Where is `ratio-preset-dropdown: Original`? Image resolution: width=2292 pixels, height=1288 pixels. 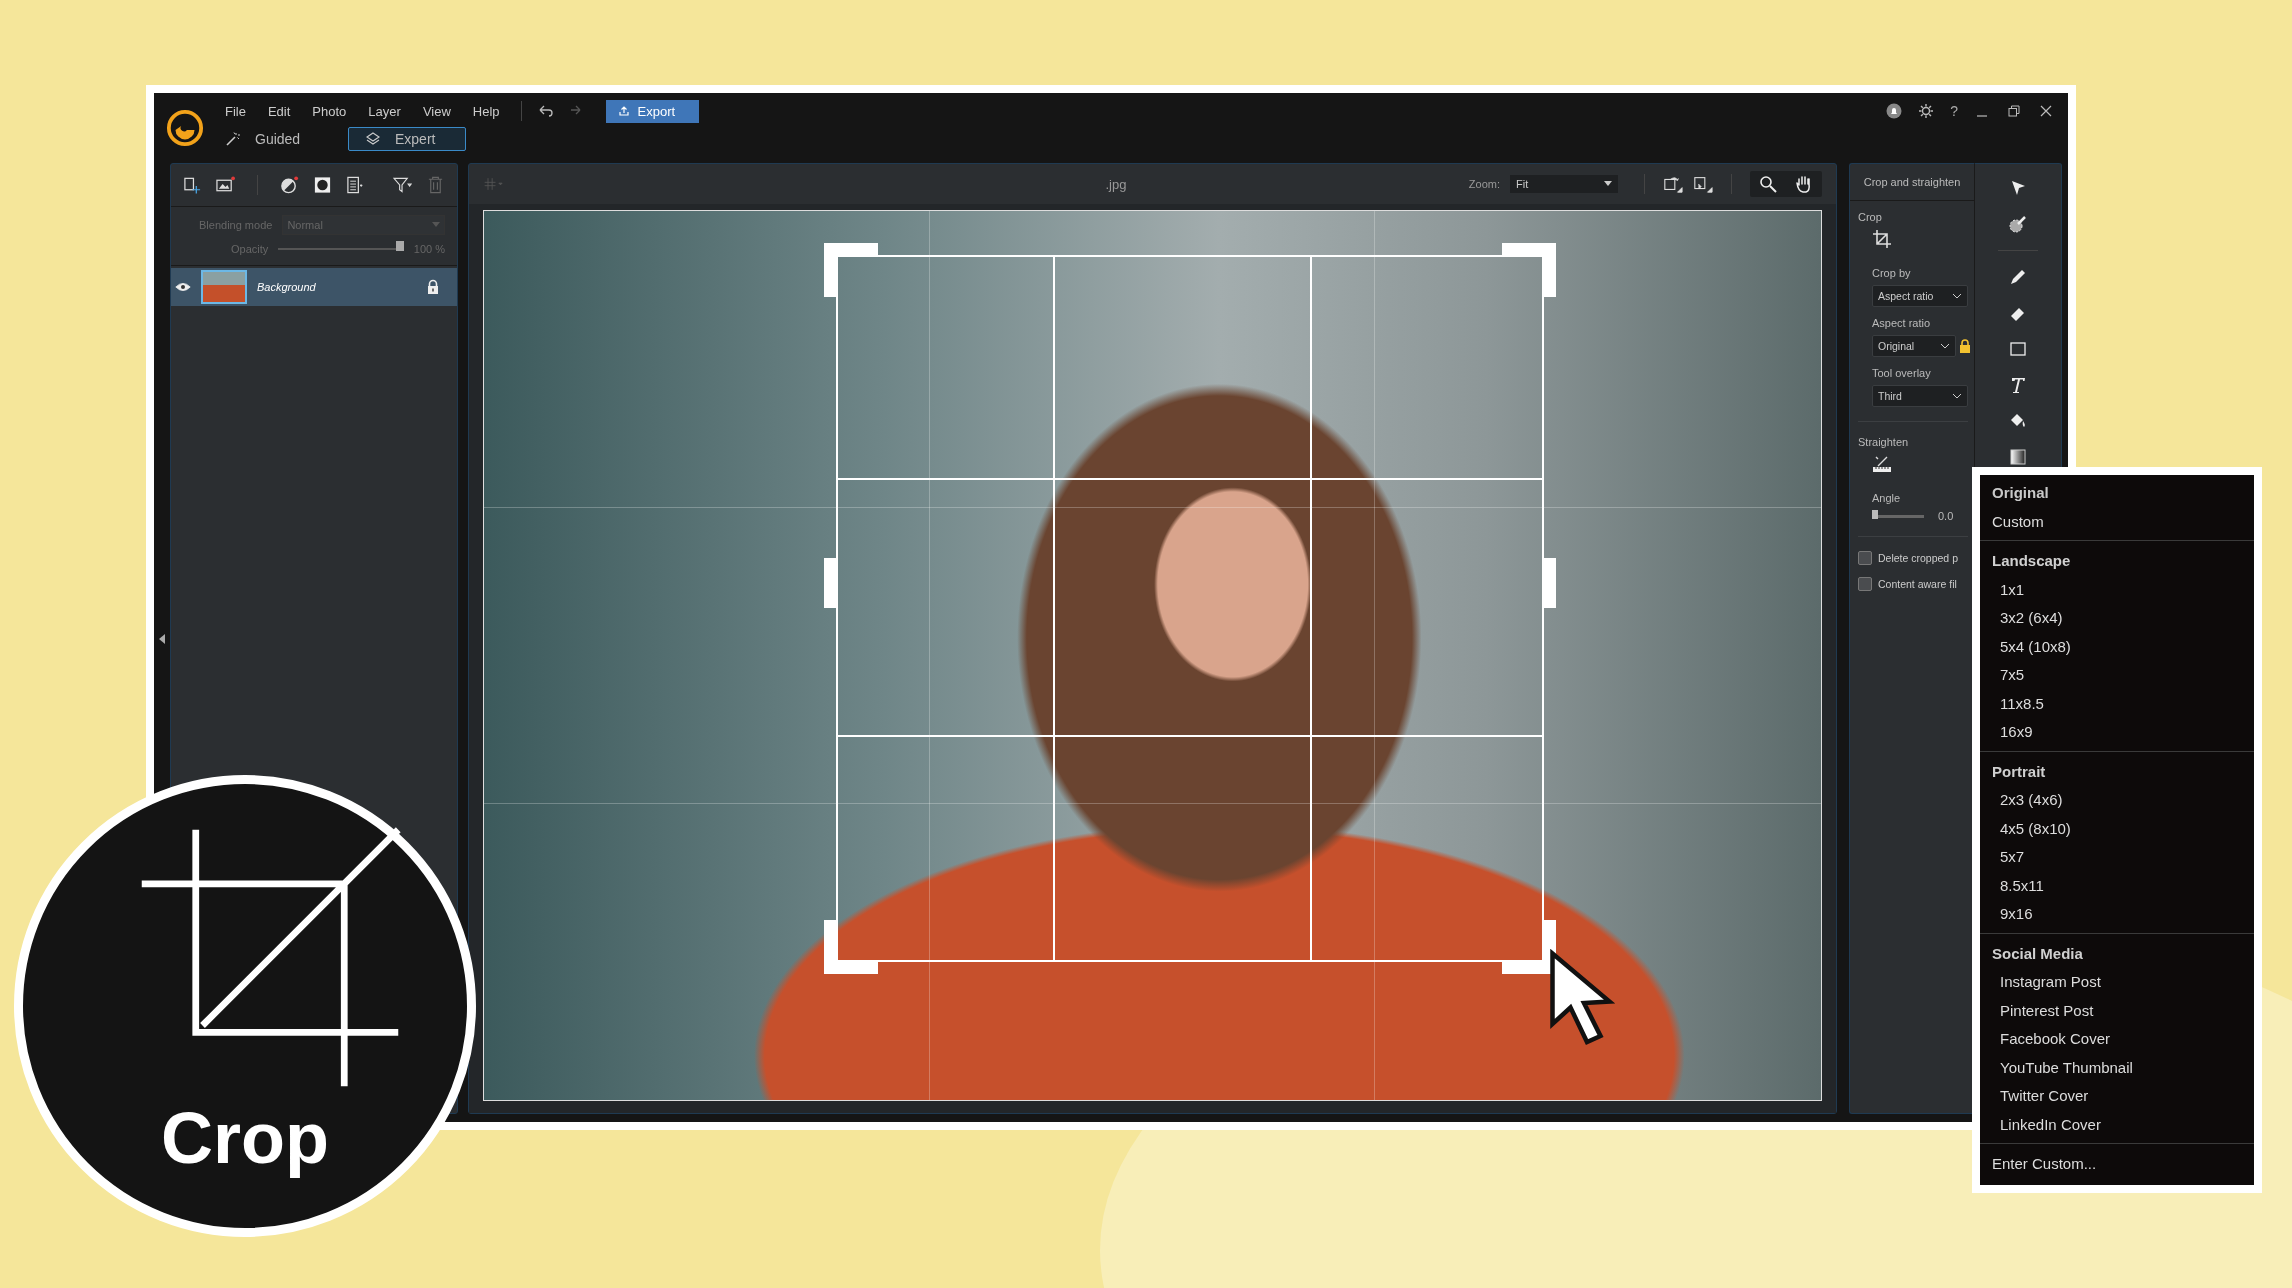
ratio-preset-dropdown: Original is located at coordinates (1914, 346).